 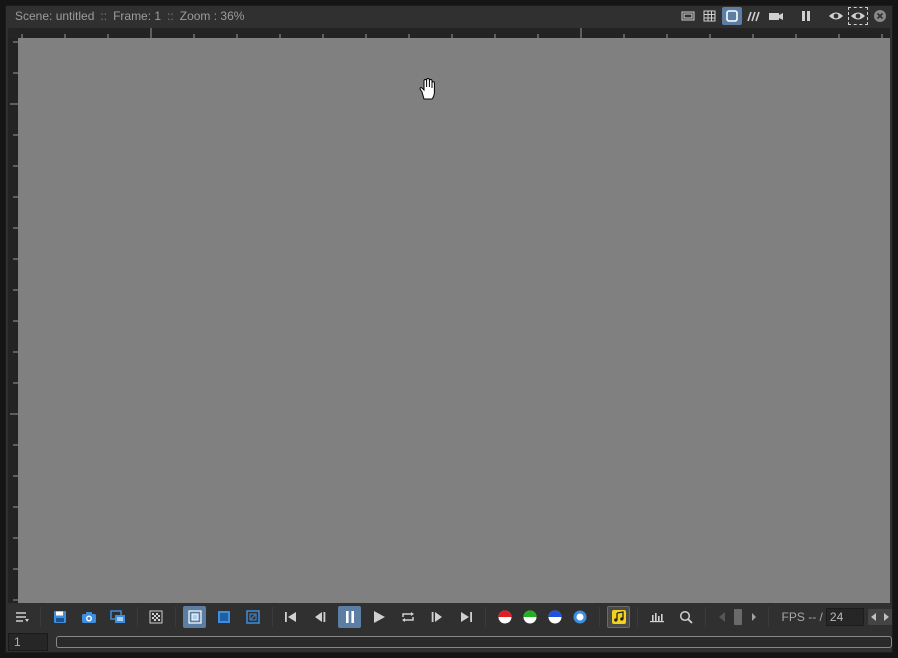 I want to click on alpha-channel-icon, so click(x=580, y=617).